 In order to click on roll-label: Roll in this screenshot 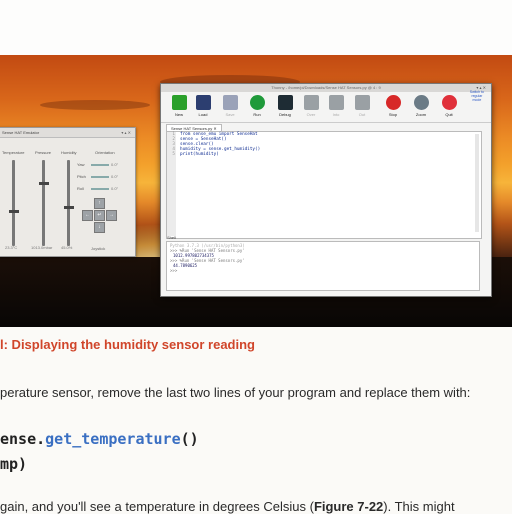, I will do `click(80, 188)`.